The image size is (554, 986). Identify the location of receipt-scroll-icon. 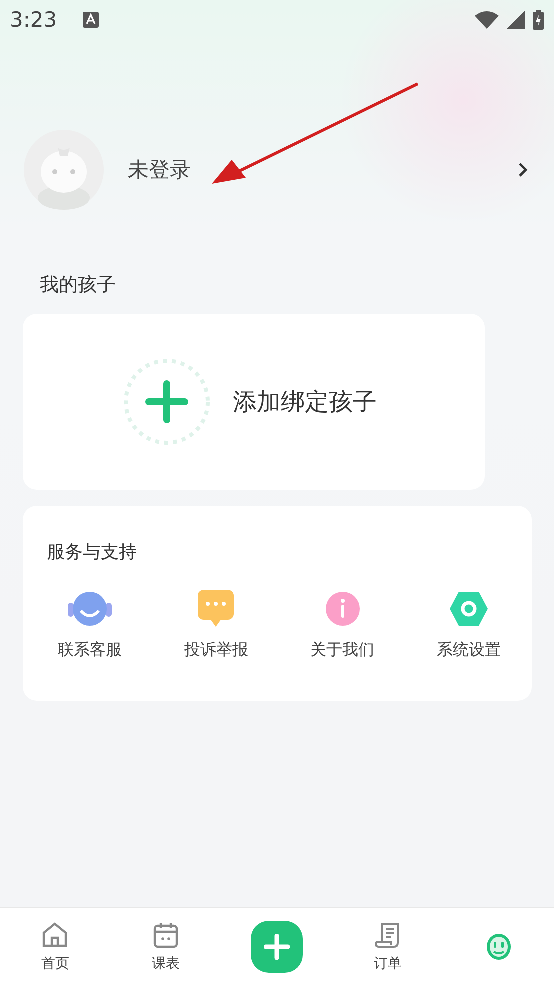
(388, 935).